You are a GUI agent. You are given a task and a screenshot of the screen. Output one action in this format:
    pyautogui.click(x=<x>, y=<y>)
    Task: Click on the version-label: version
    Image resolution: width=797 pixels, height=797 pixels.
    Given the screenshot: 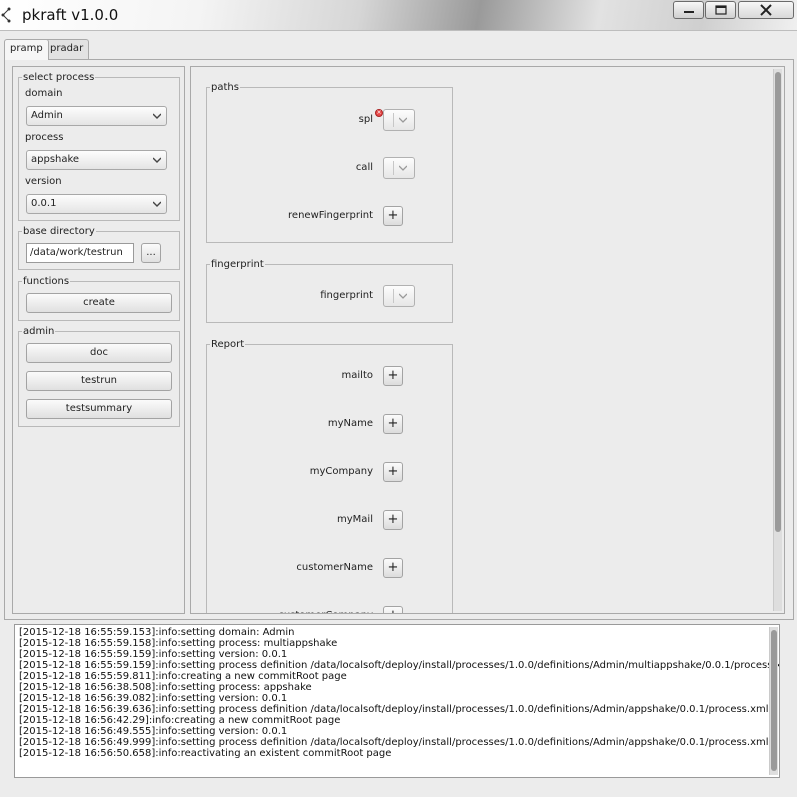 What is the action you would take?
    pyautogui.click(x=43, y=181)
    